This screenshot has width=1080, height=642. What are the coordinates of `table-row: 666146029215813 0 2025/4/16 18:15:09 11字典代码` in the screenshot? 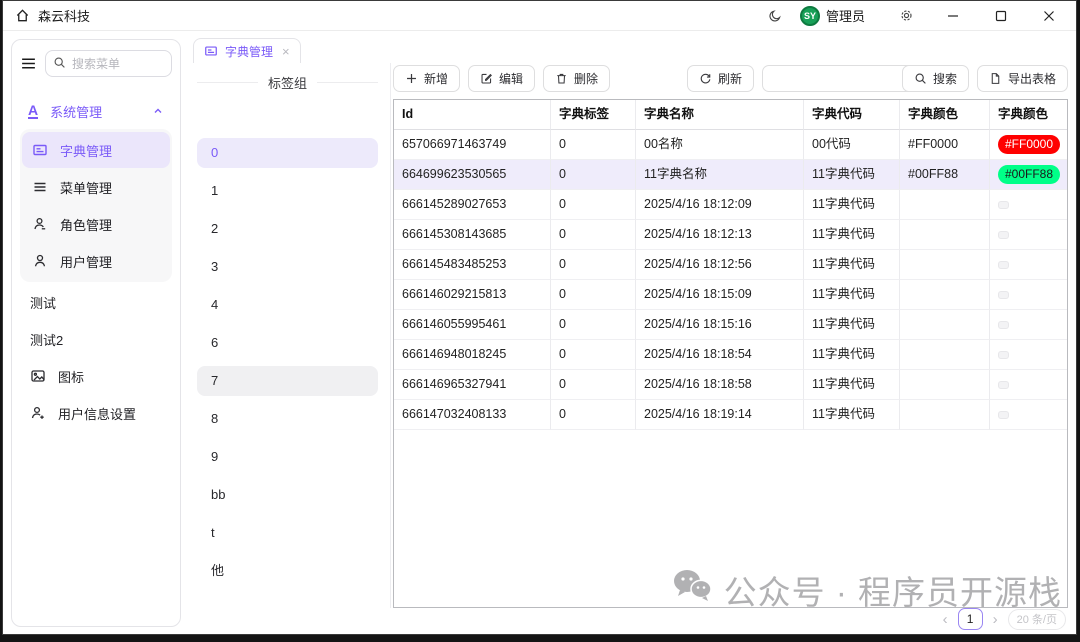 It's located at (730, 295).